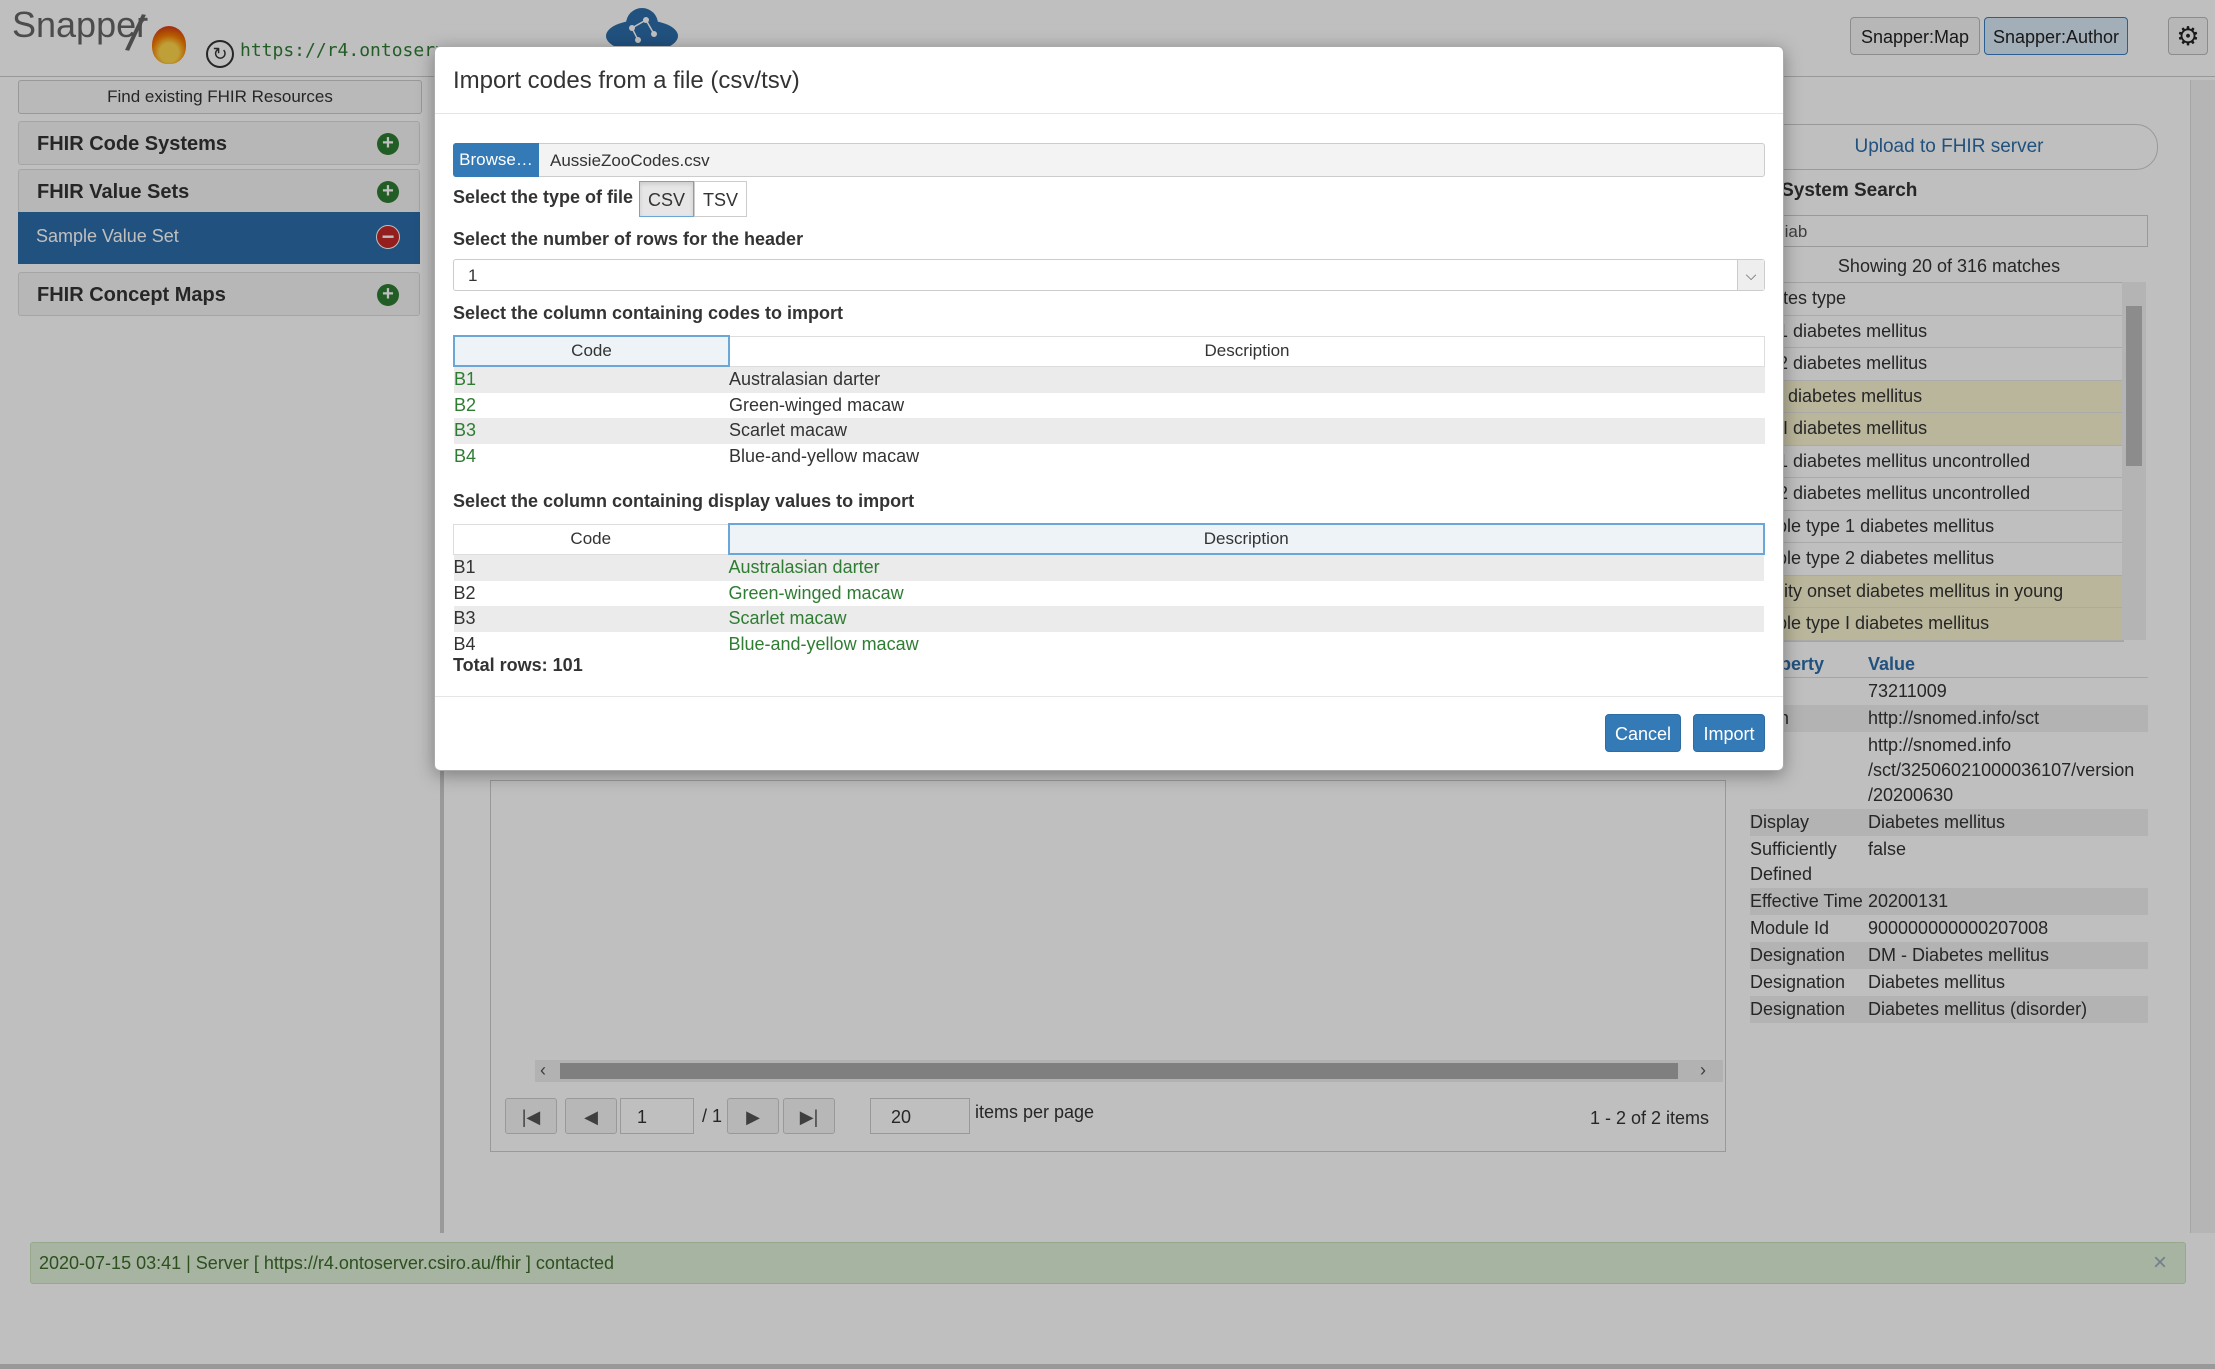  I want to click on header-rows-label: Select the number of rows for the header, so click(628, 239).